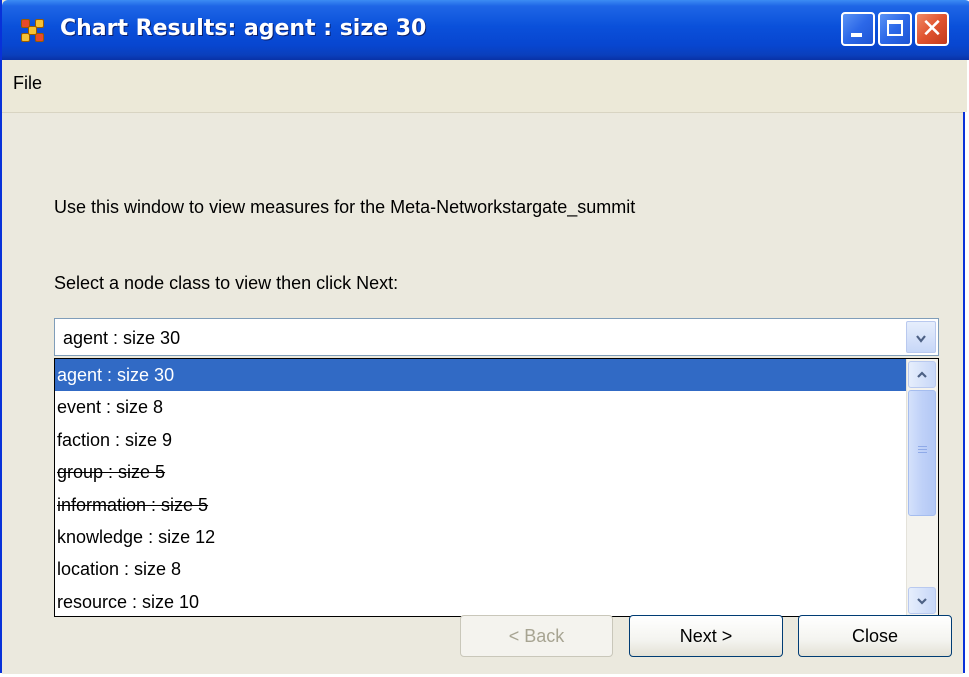  What do you see at coordinates (481, 375) in the screenshot?
I see `dropdown-option: agent : size 30` at bounding box center [481, 375].